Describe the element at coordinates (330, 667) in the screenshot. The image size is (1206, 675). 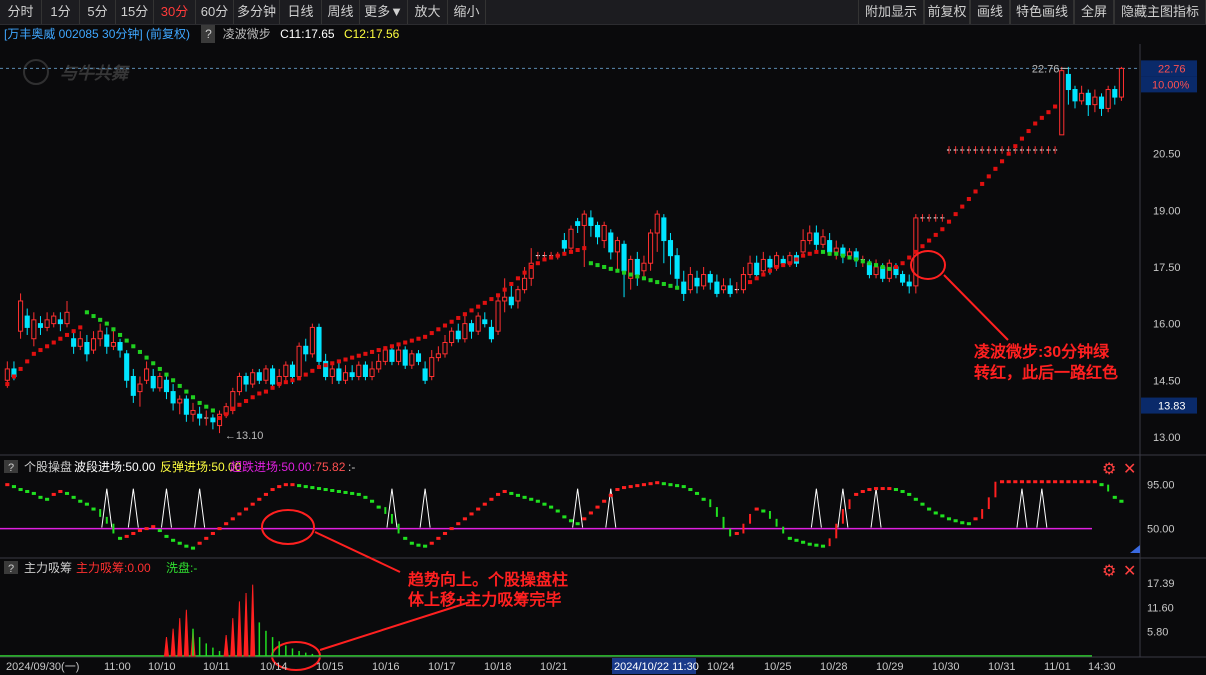
I see `x-tick-label: 10/15` at that location.